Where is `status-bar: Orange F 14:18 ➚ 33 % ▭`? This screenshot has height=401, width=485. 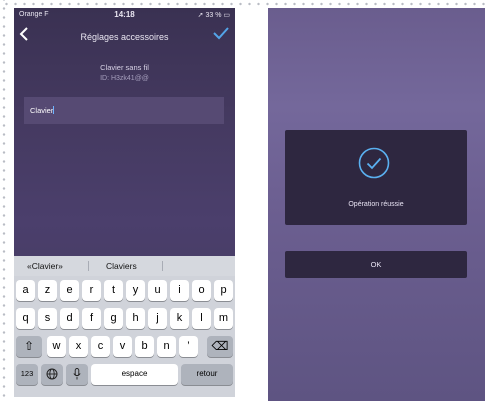
status-bar: Orange F 14:18 ➚ 33 % ▭ is located at coordinates (124, 14).